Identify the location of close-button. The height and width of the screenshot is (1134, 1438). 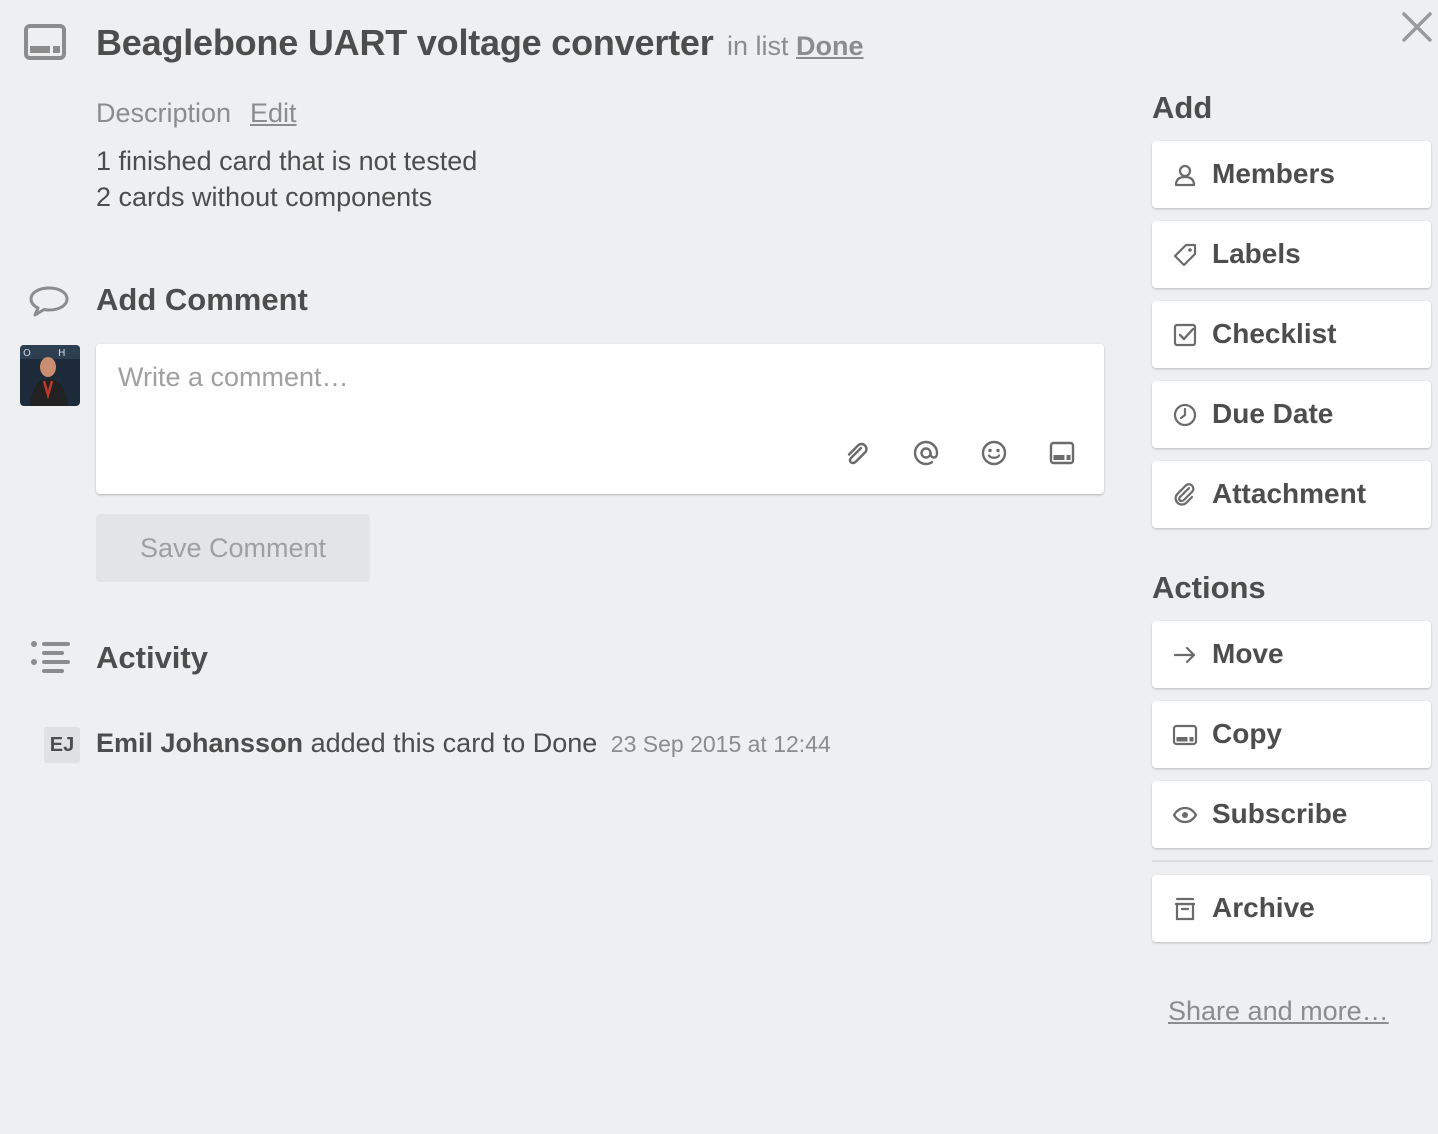
(1417, 27).